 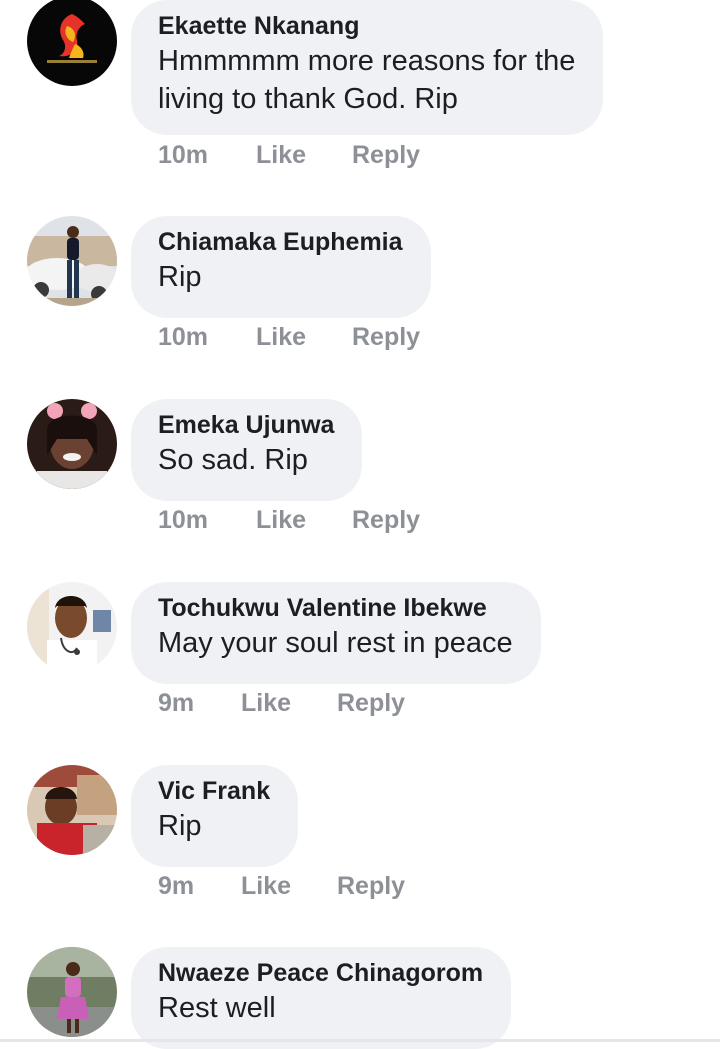 What do you see at coordinates (233, 460) in the screenshot?
I see `comment-text: So sad. Rip` at bounding box center [233, 460].